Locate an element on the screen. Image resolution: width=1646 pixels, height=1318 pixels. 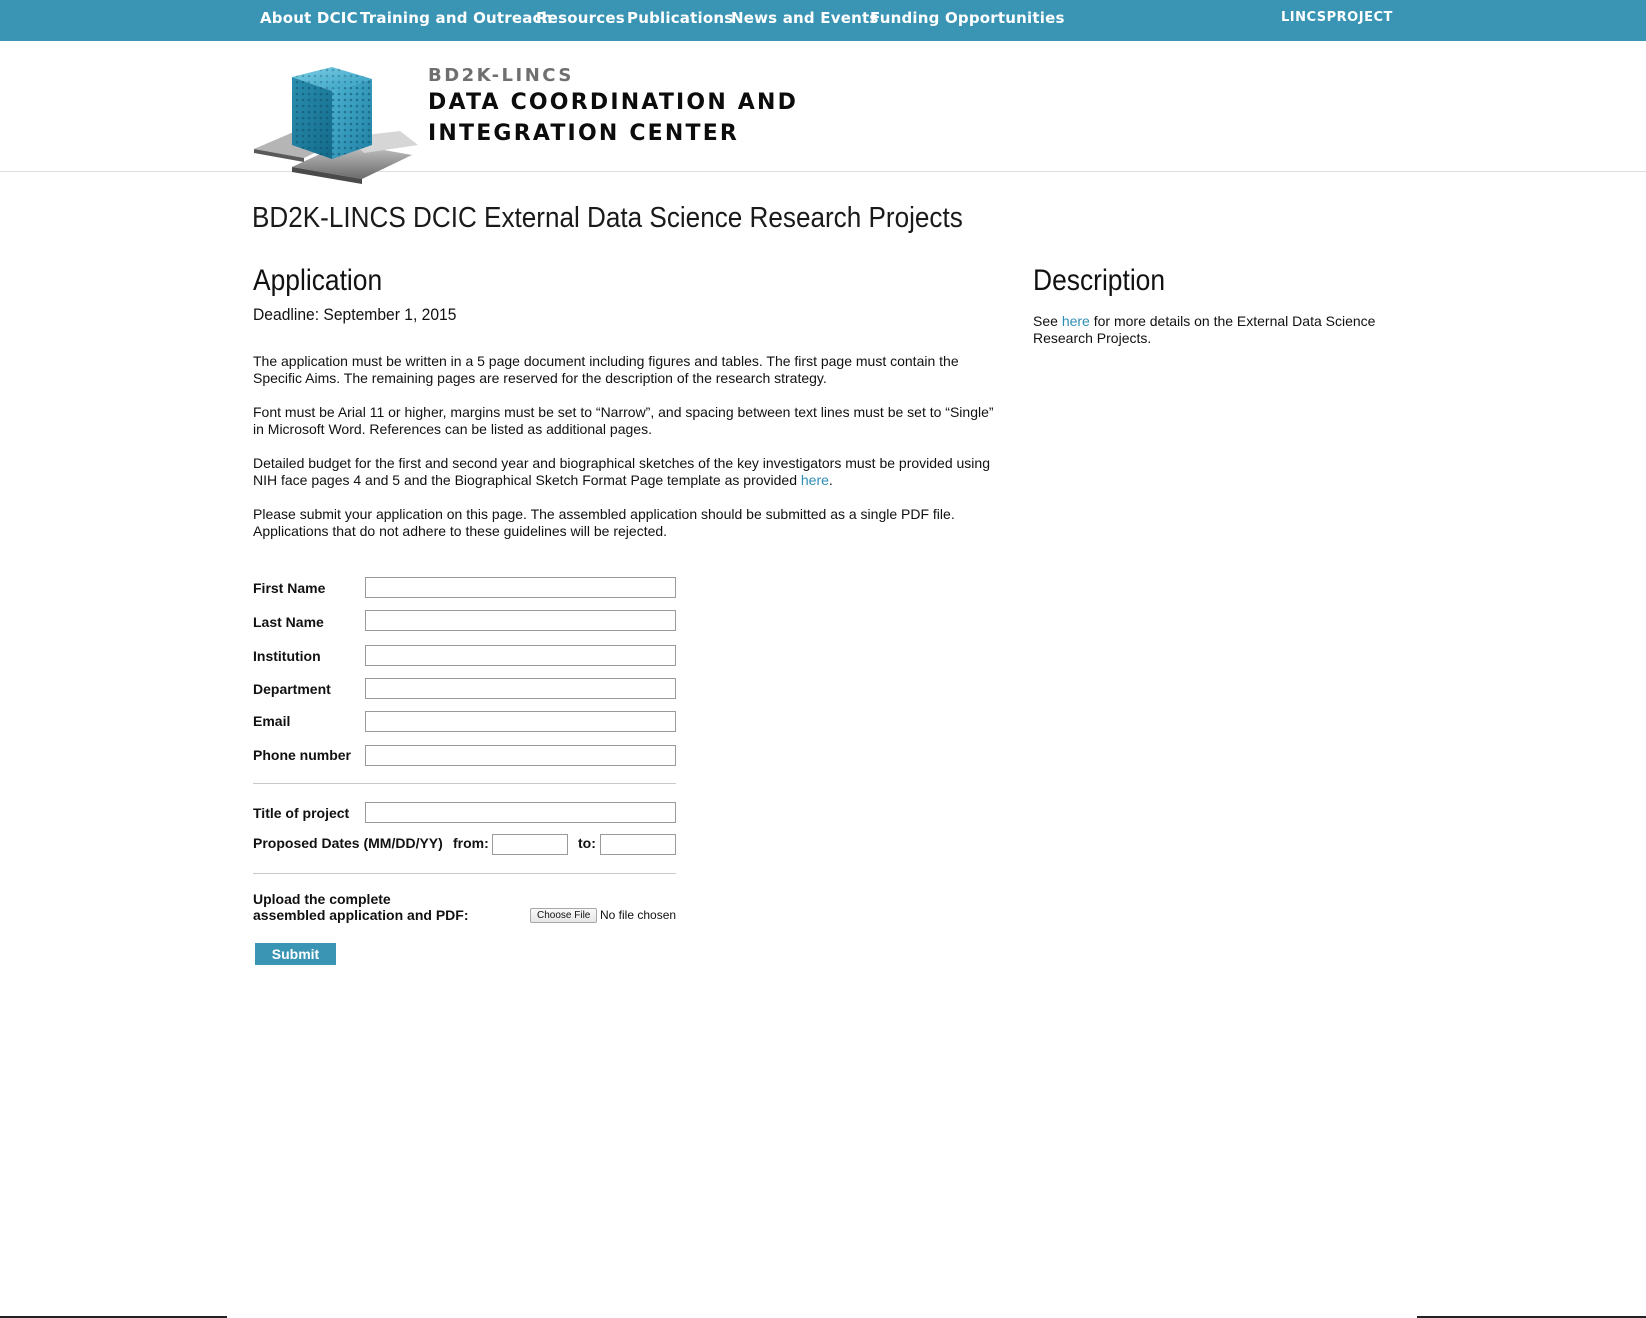
date-to-label: to: is located at coordinates (587, 843).